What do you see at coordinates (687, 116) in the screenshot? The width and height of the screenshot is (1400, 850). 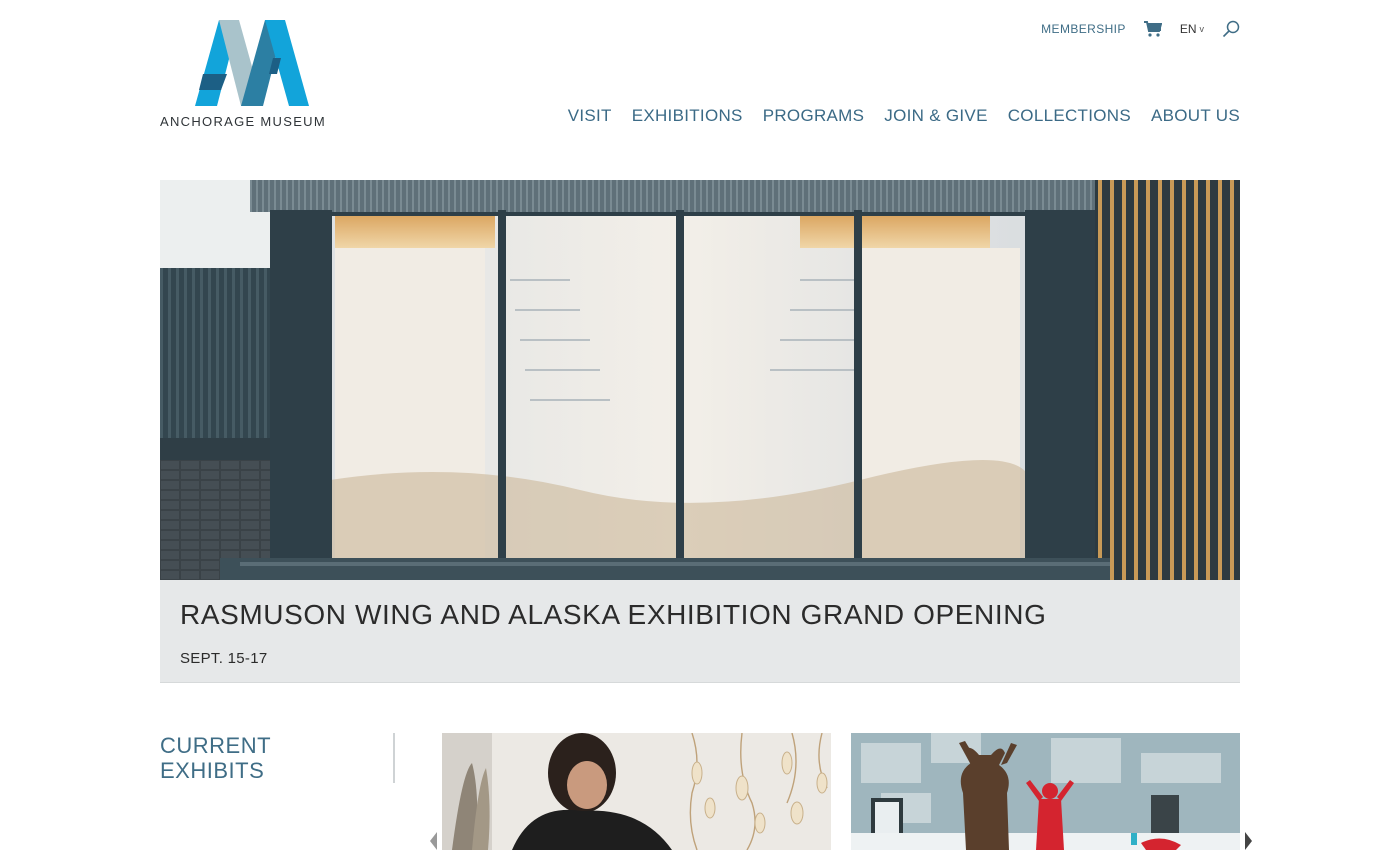 I see `nav-exhibitions: EXHIBITIONS` at bounding box center [687, 116].